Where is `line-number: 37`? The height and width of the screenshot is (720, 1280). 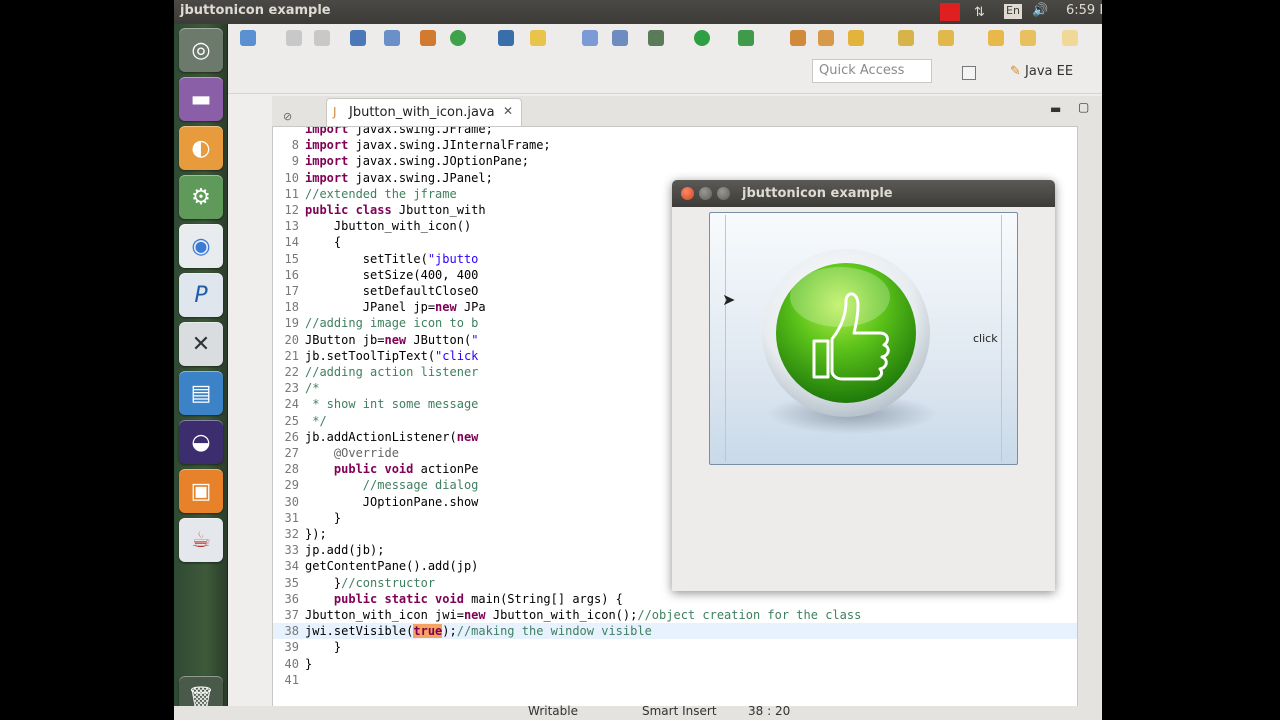 line-number: 37 is located at coordinates (291, 615).